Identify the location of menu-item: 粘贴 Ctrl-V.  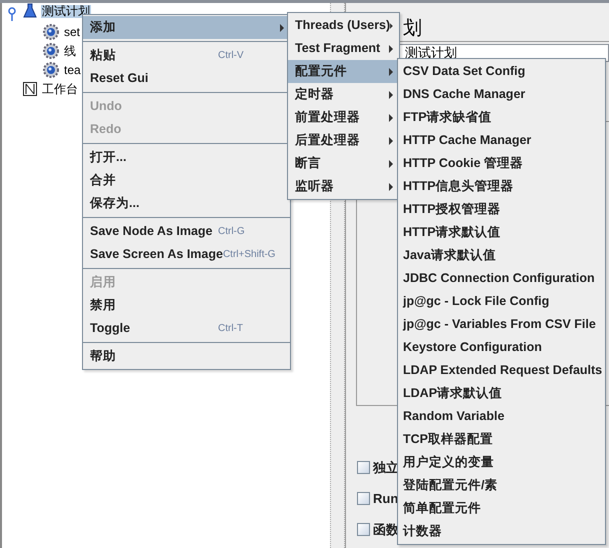
(186, 55).